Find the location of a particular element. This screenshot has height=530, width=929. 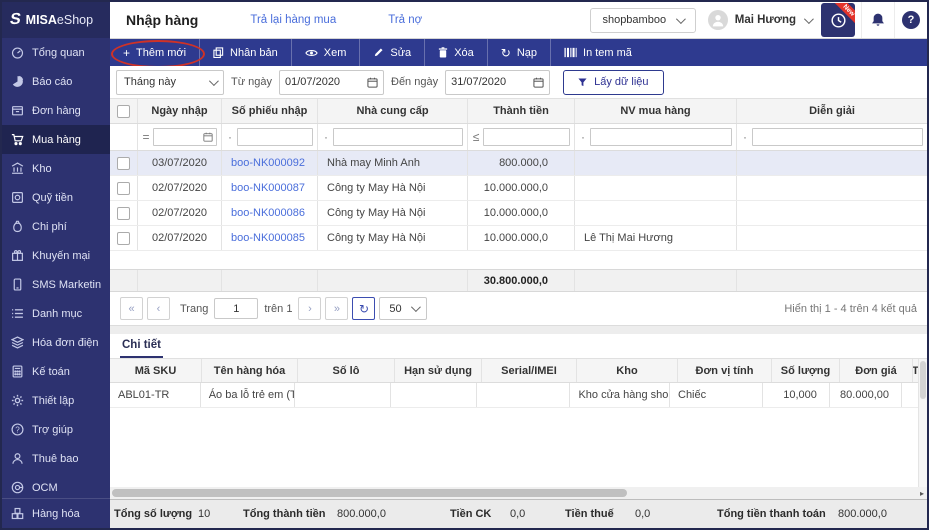

col-header-ngay-nhap: Ngày nhập is located at coordinates (180, 111).